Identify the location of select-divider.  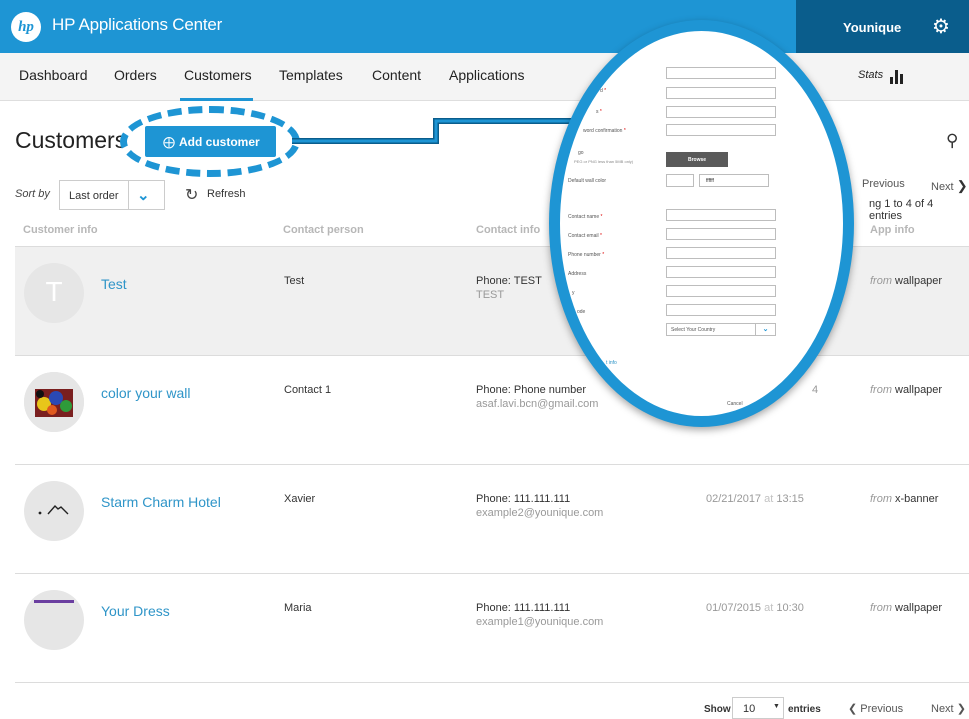
(128, 195).